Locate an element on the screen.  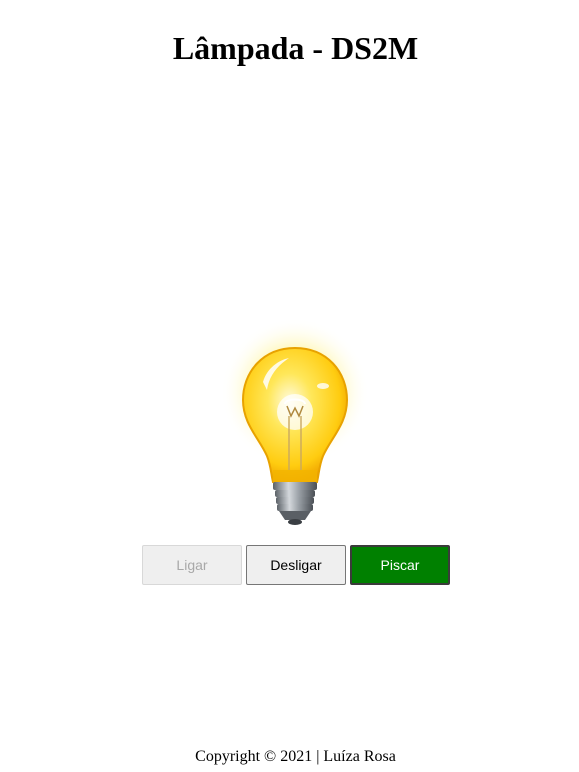
blink-button: Piscar is located at coordinates (400, 565).